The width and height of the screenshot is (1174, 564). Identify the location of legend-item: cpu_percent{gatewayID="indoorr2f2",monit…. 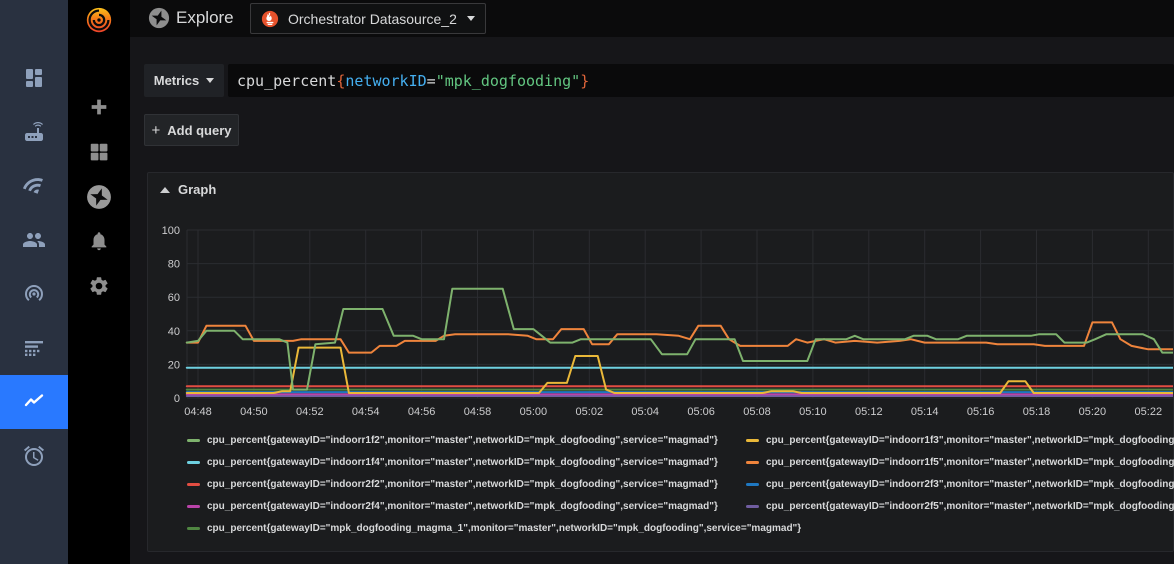
(494, 484).